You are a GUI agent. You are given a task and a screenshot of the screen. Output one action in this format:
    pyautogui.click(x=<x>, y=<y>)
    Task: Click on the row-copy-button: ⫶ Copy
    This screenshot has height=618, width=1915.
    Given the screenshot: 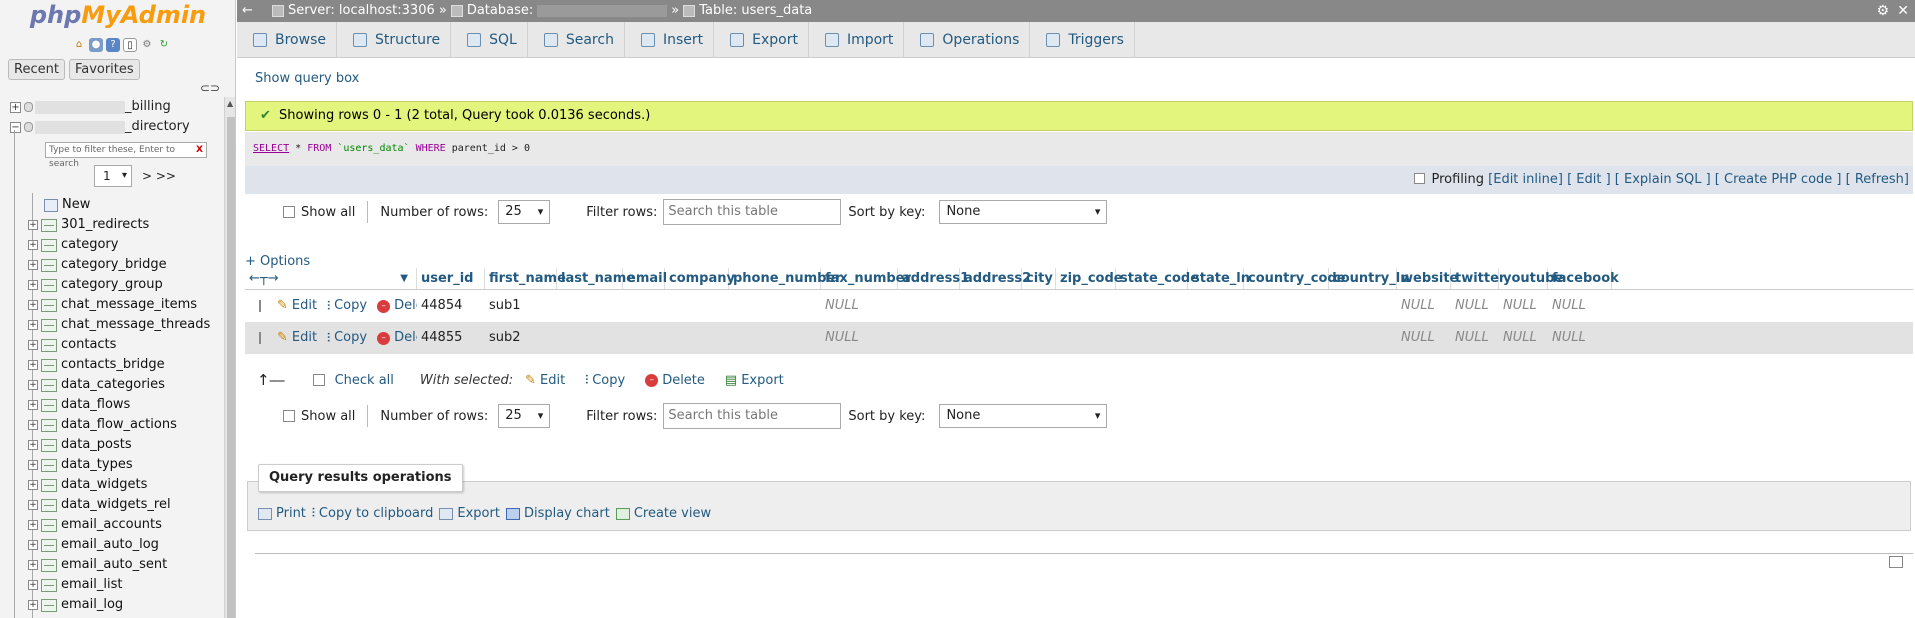 What is the action you would take?
    pyautogui.click(x=347, y=338)
    